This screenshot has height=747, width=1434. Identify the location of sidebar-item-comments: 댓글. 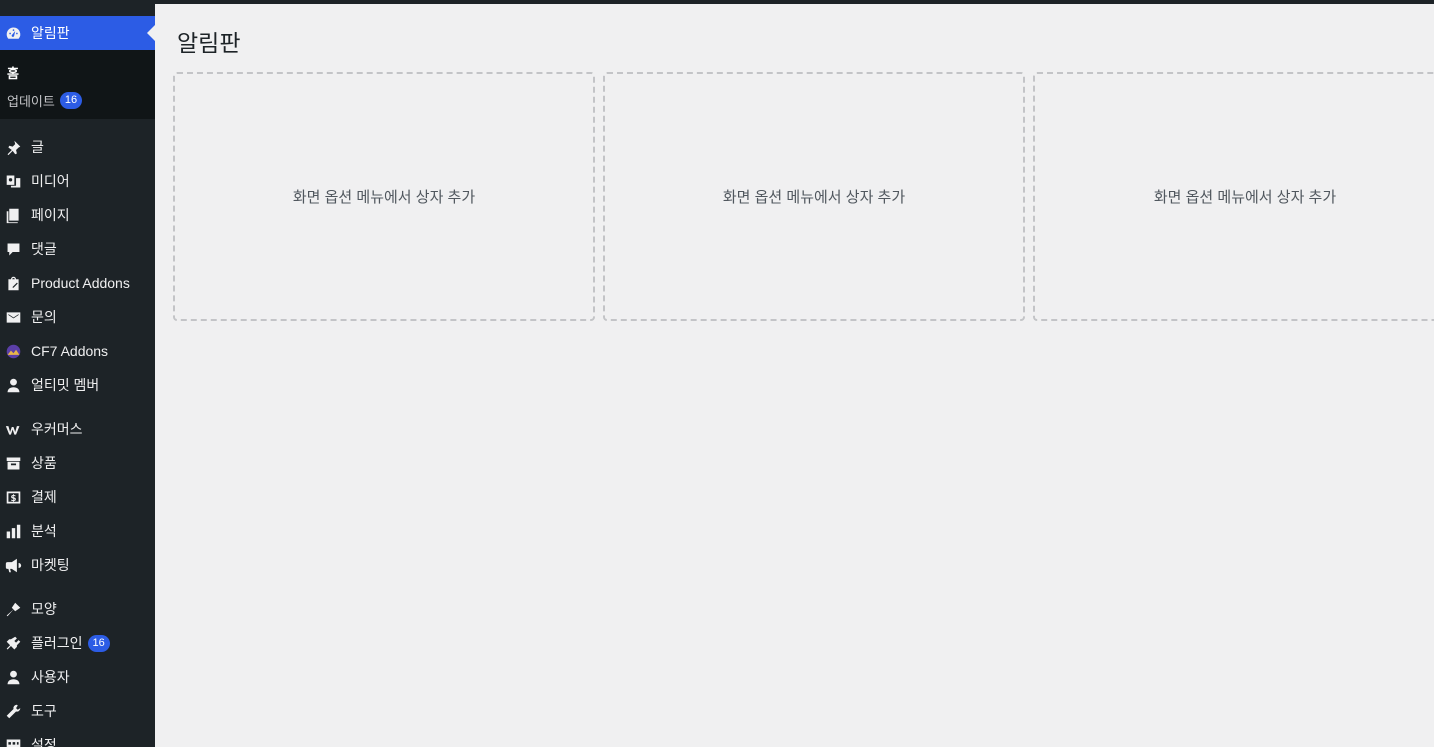
(77, 249).